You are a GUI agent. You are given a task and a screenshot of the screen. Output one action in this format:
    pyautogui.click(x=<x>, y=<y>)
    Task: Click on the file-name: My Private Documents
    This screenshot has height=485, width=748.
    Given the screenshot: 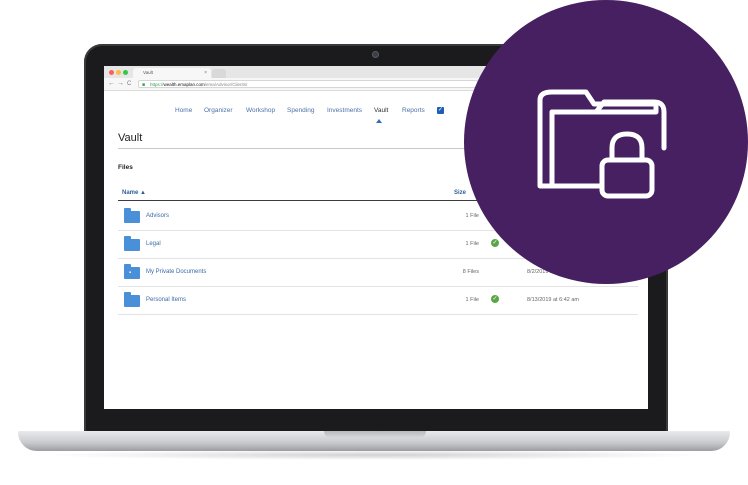 What is the action you would take?
    pyautogui.click(x=176, y=272)
    